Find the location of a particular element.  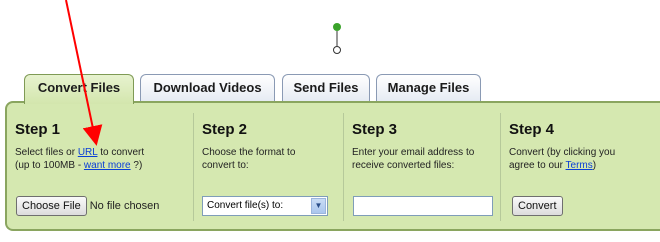

tab-convert-files: Convert Files is located at coordinates (79, 89).